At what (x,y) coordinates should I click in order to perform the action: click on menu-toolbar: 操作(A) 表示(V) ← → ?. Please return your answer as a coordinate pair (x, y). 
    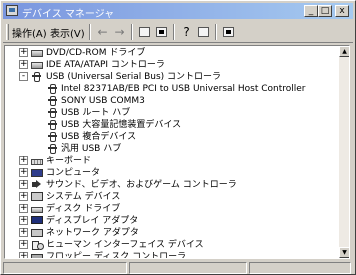
    Looking at the image, I should click on (178, 32).